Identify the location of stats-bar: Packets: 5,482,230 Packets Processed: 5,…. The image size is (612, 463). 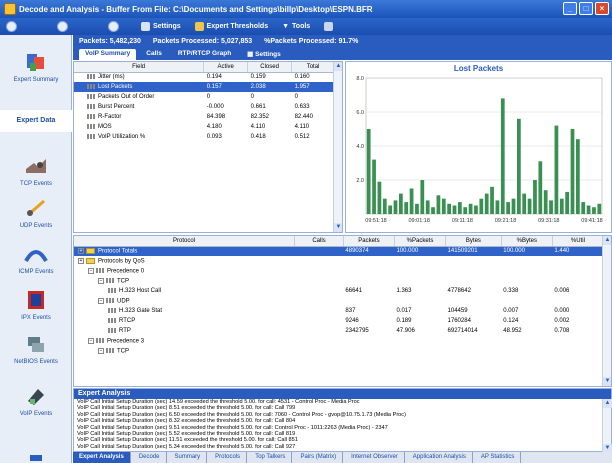
(342, 41).